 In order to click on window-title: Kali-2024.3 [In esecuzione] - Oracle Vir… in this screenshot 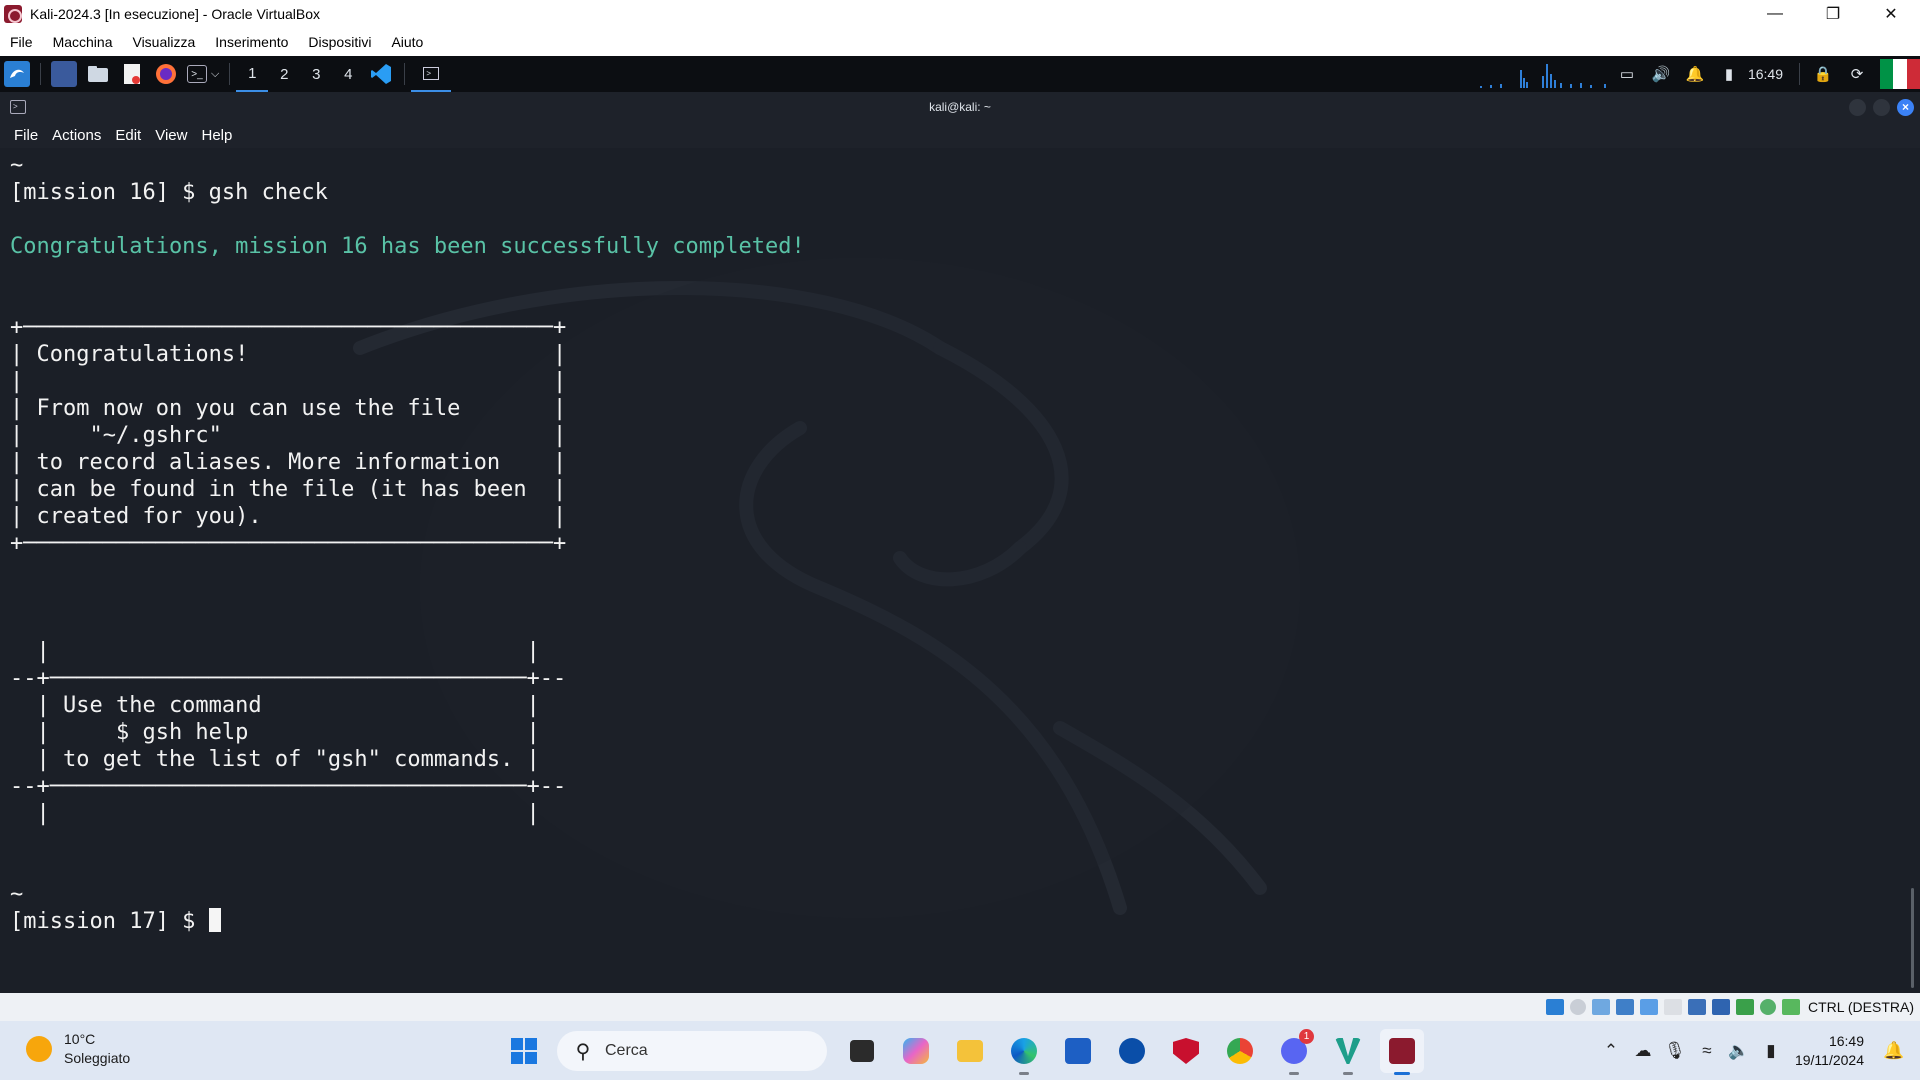, I will do `click(175, 14)`.